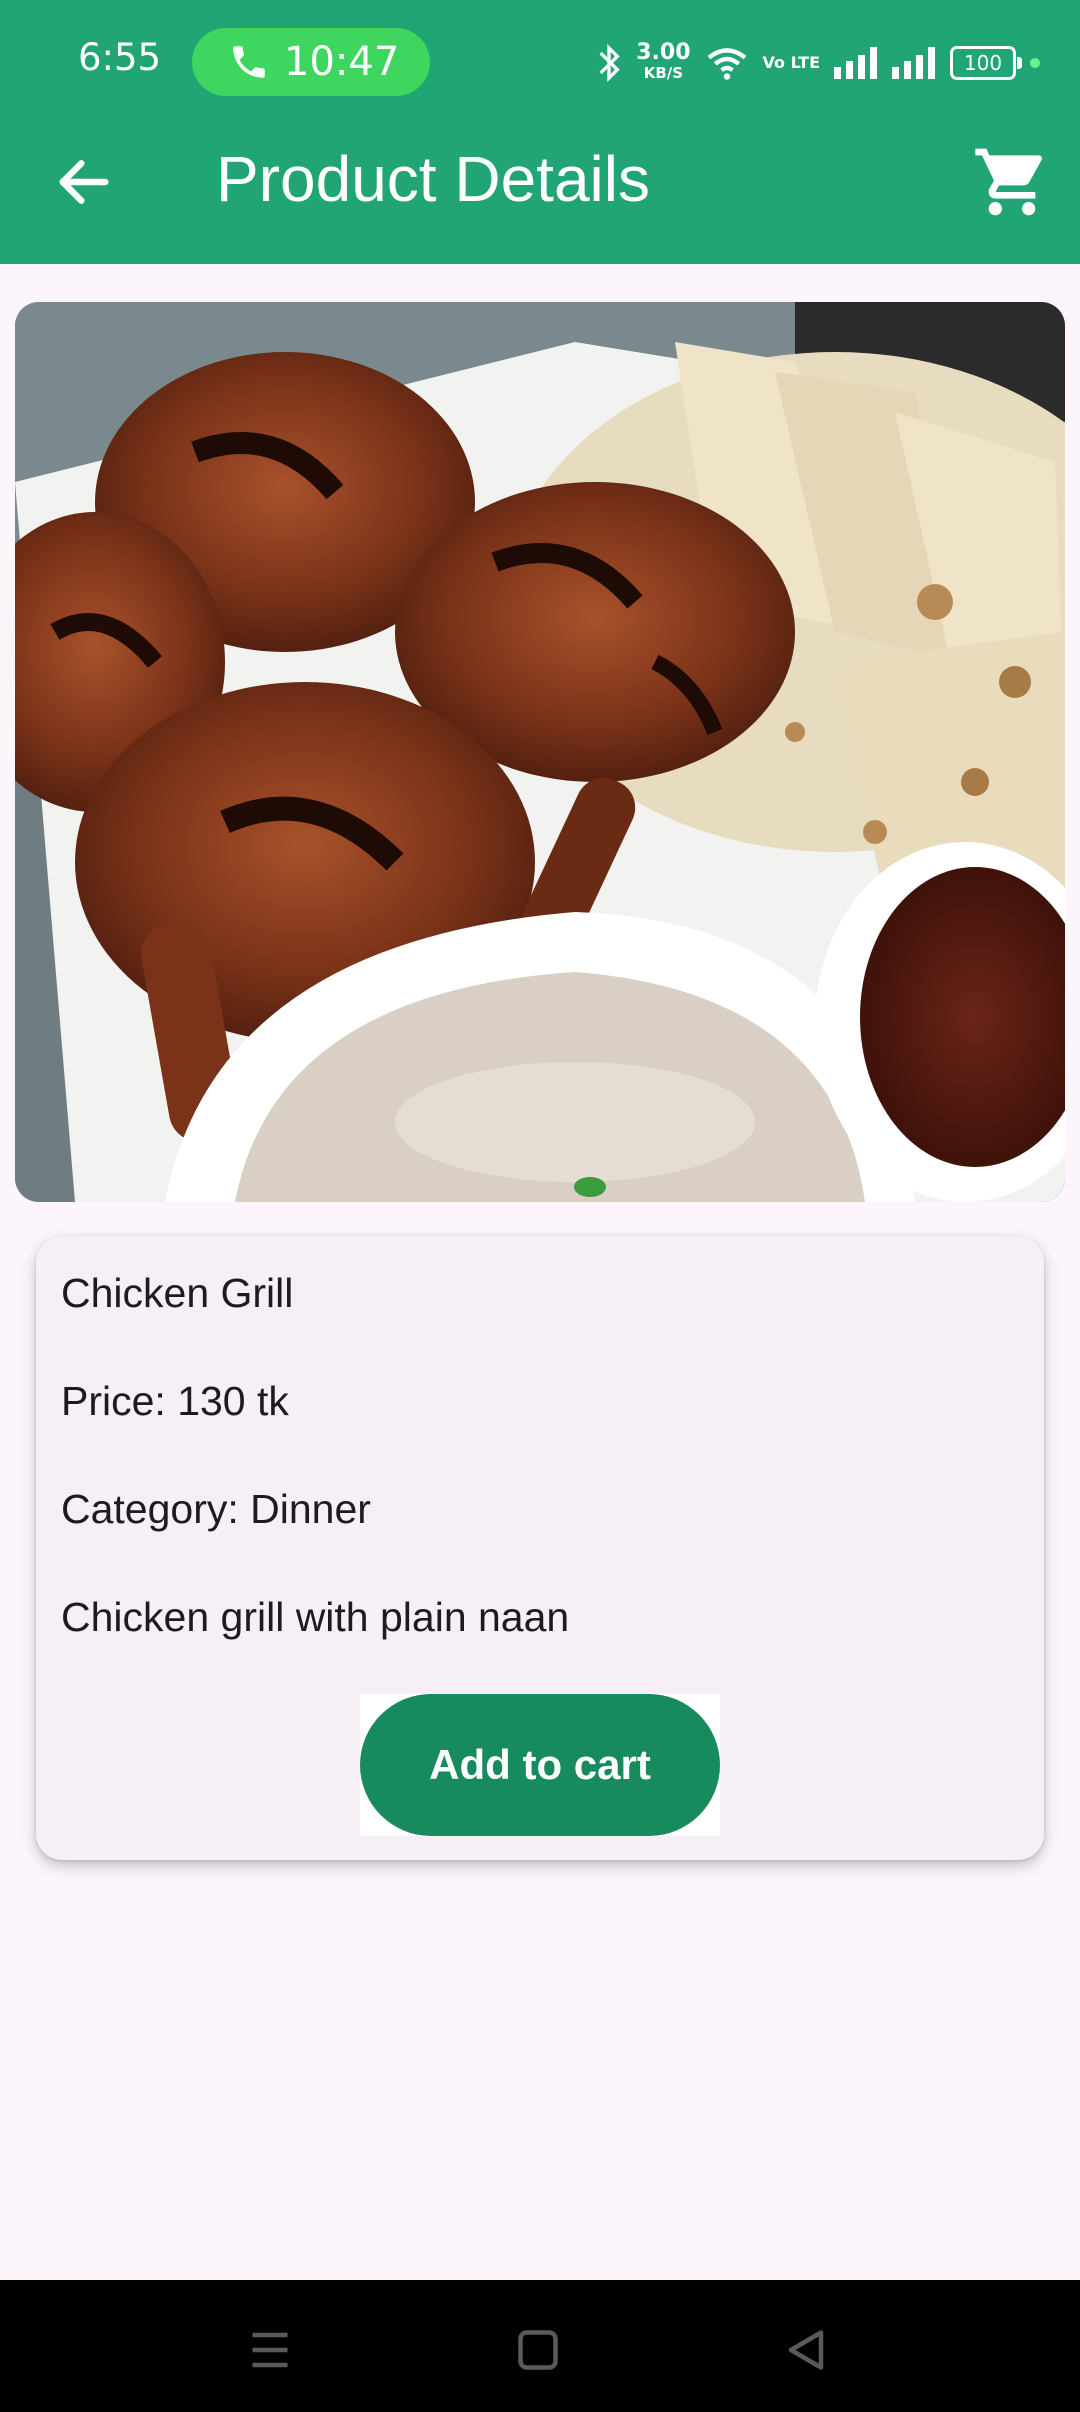 This screenshot has height=2412, width=1080. I want to click on network-speed: 3.00 KB/S, so click(663, 61).